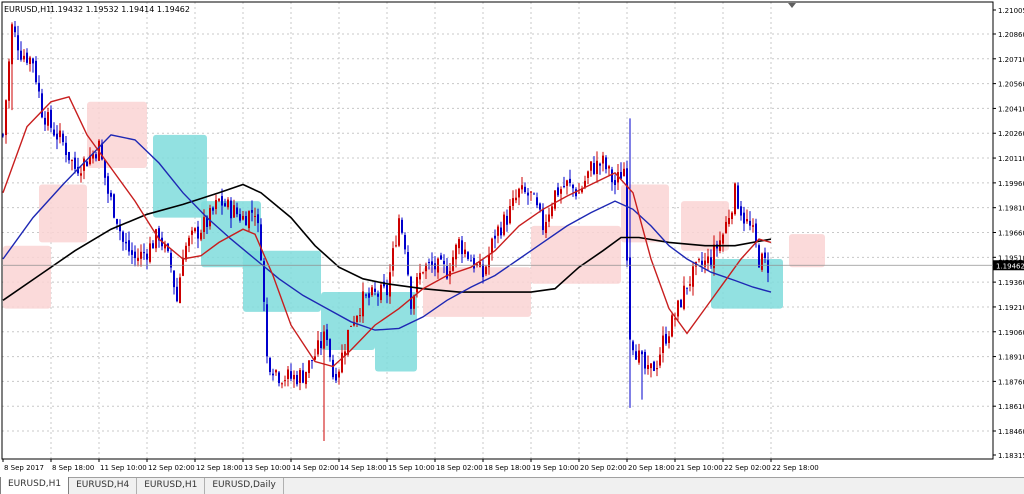 This screenshot has width=1024, height=494. Describe the element at coordinates (747, 468) in the screenshot. I see `x-tick-label: 22 Sep 02:00` at that location.